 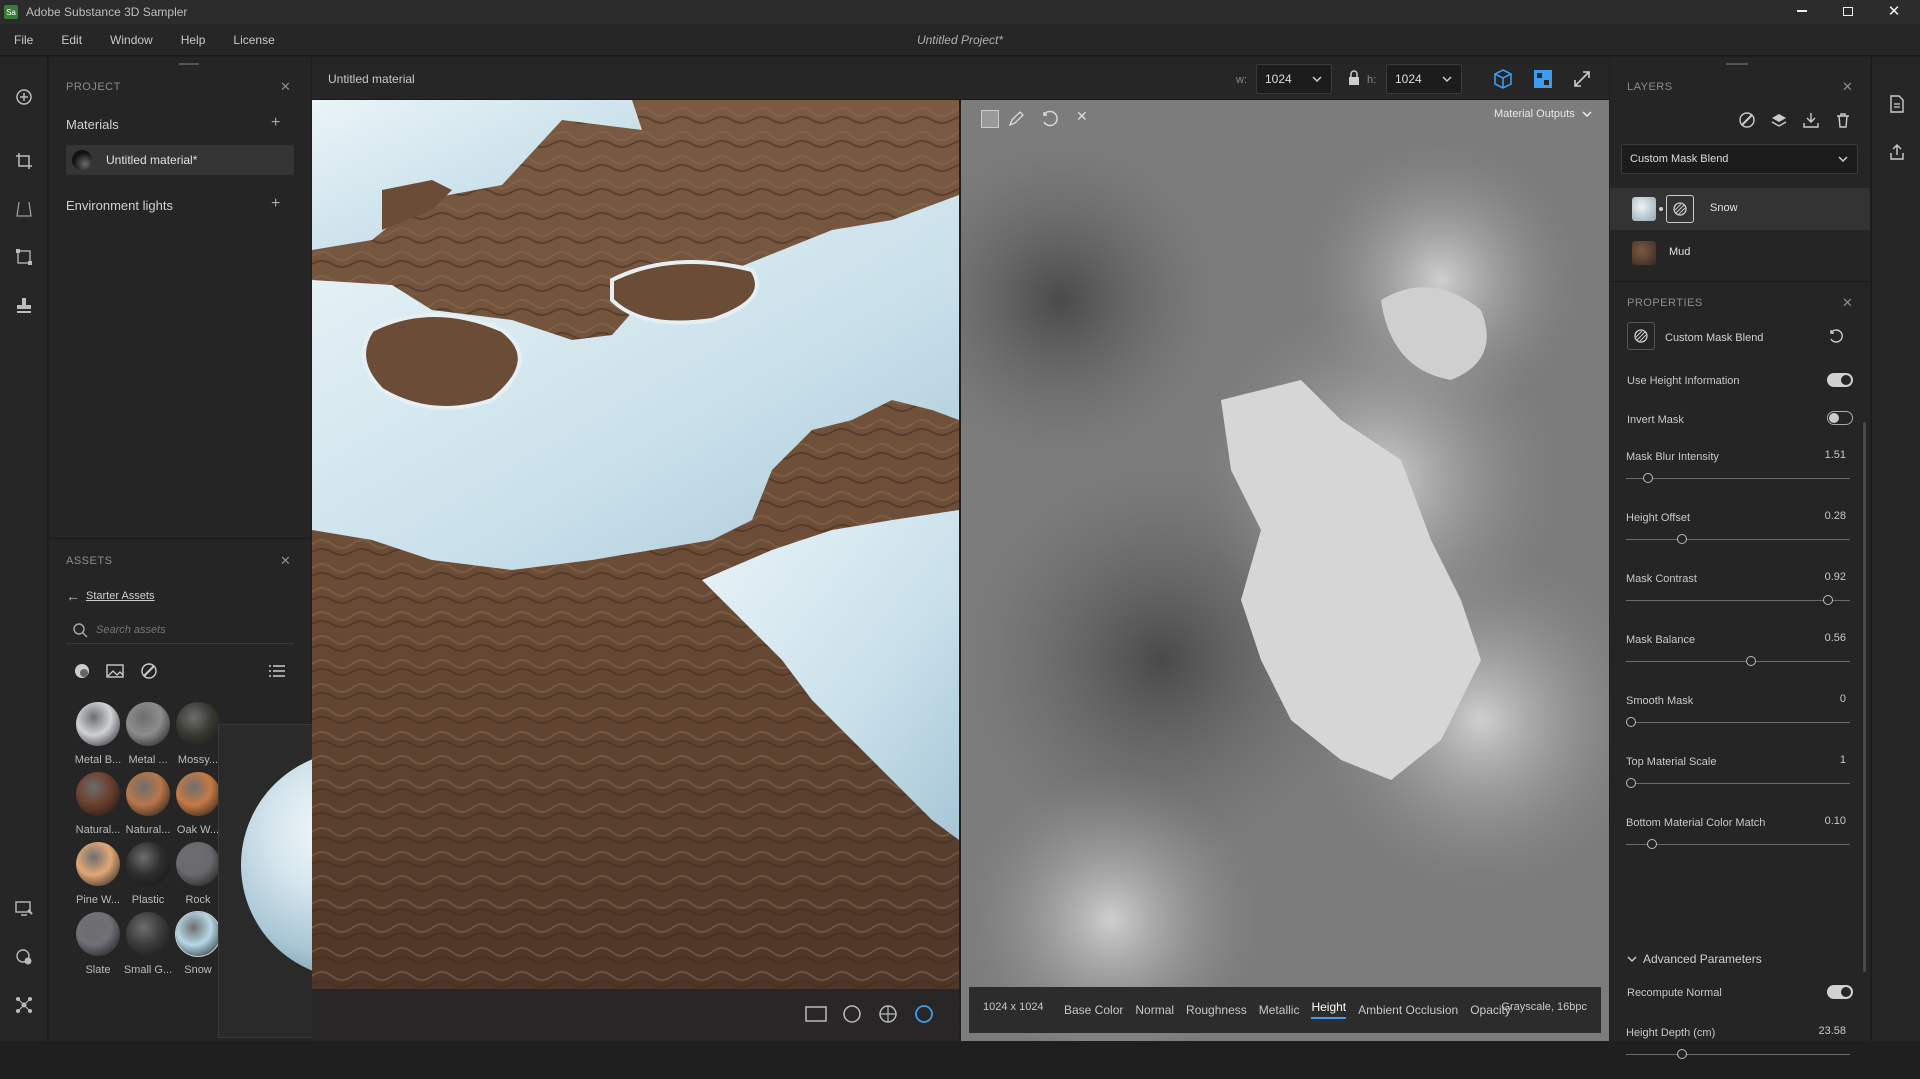 I want to click on slider-label: Mask Balance, so click(x=1661, y=640).